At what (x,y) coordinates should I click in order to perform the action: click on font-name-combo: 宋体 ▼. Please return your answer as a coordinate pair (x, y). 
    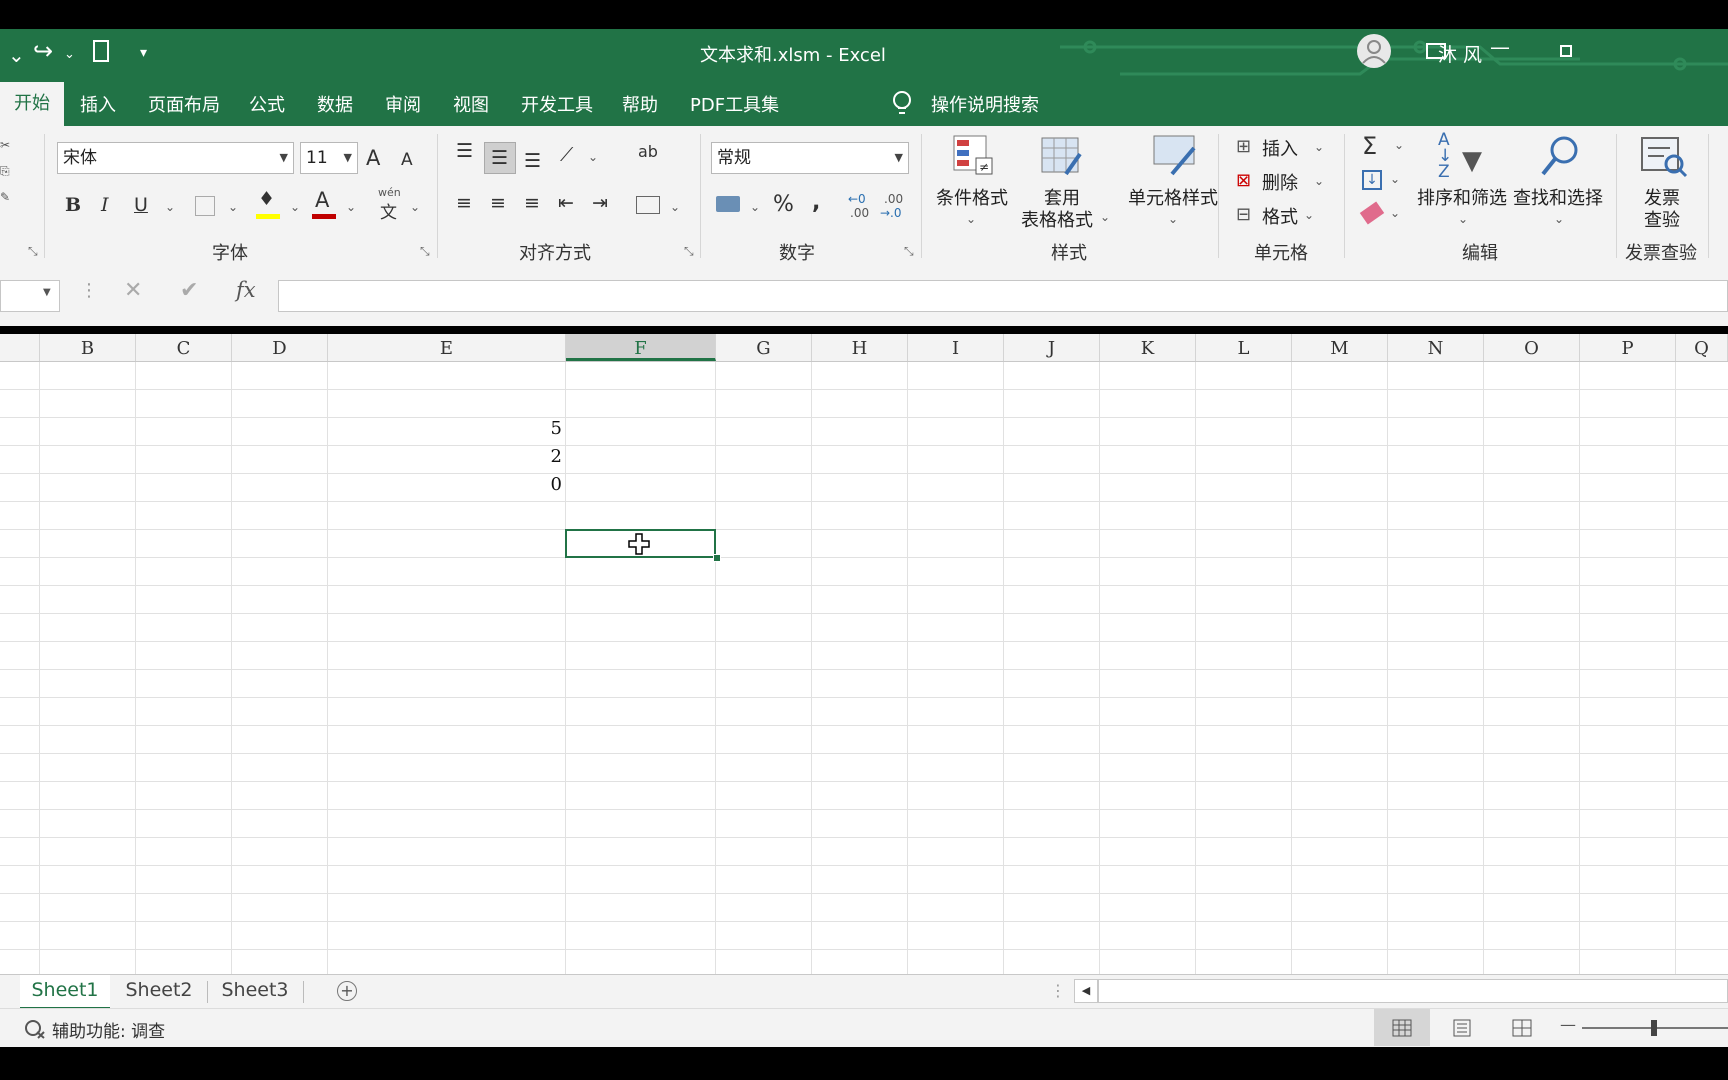
    Looking at the image, I should click on (175, 158).